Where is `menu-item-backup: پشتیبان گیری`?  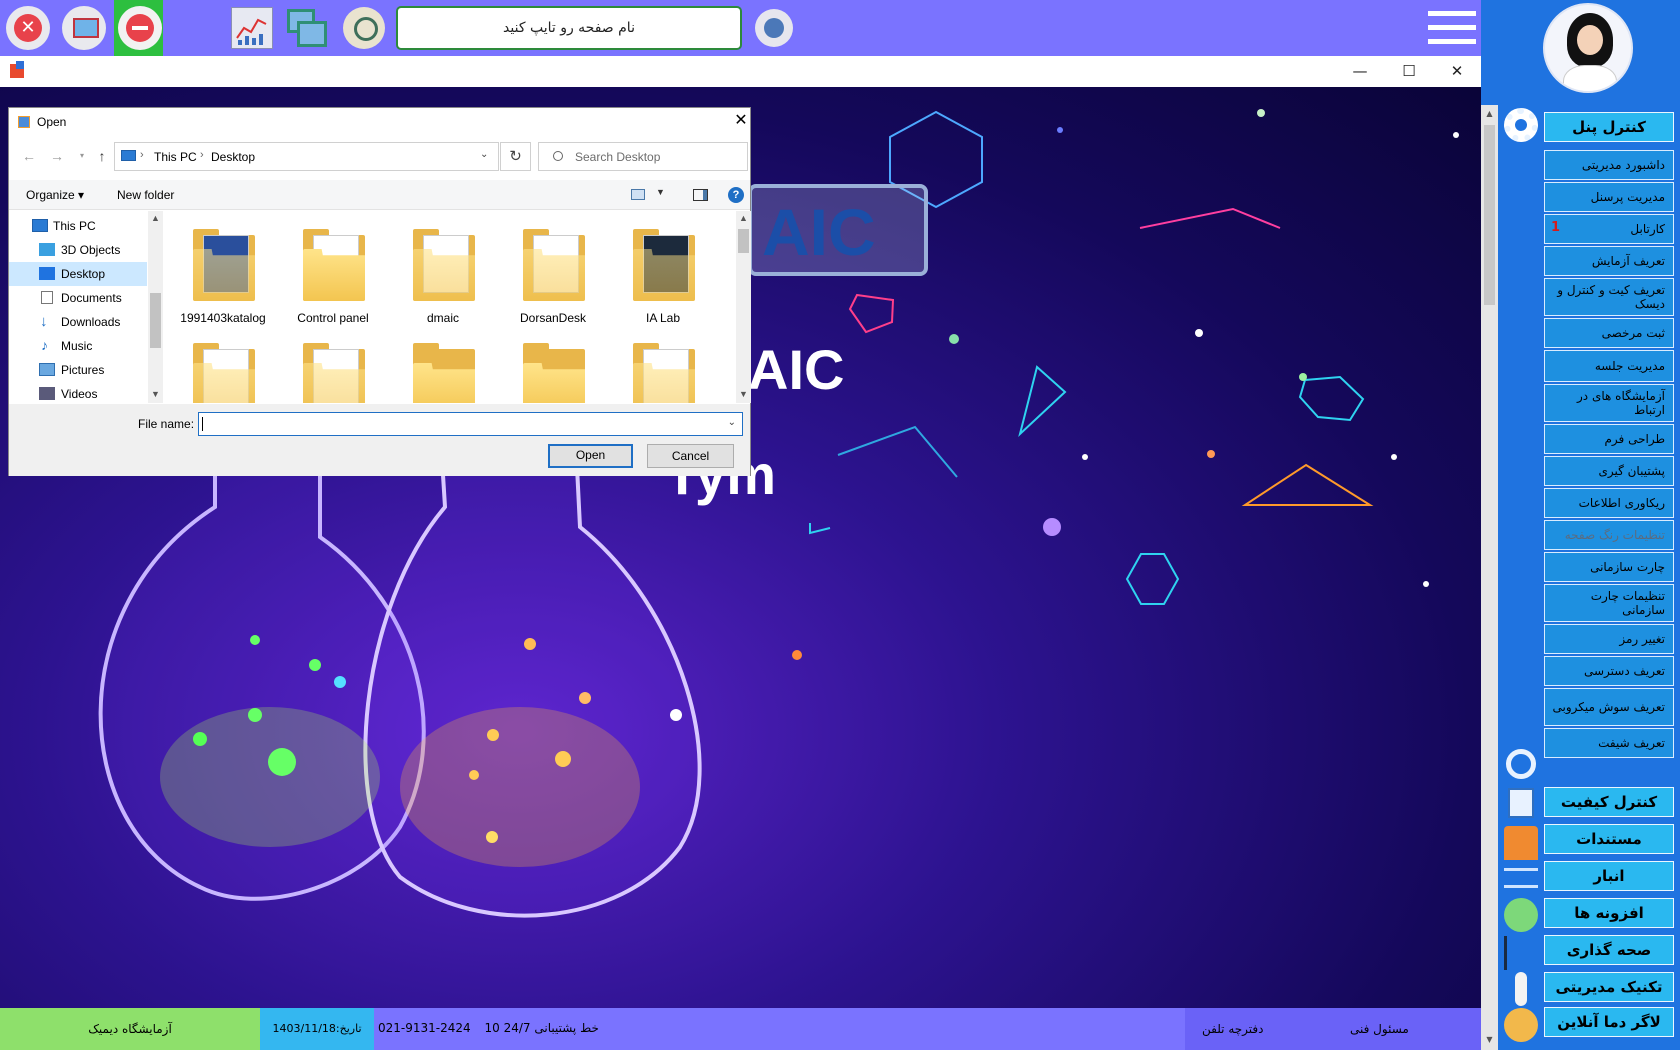
menu-item-backup: پشتیبان گیری is located at coordinates (1609, 471).